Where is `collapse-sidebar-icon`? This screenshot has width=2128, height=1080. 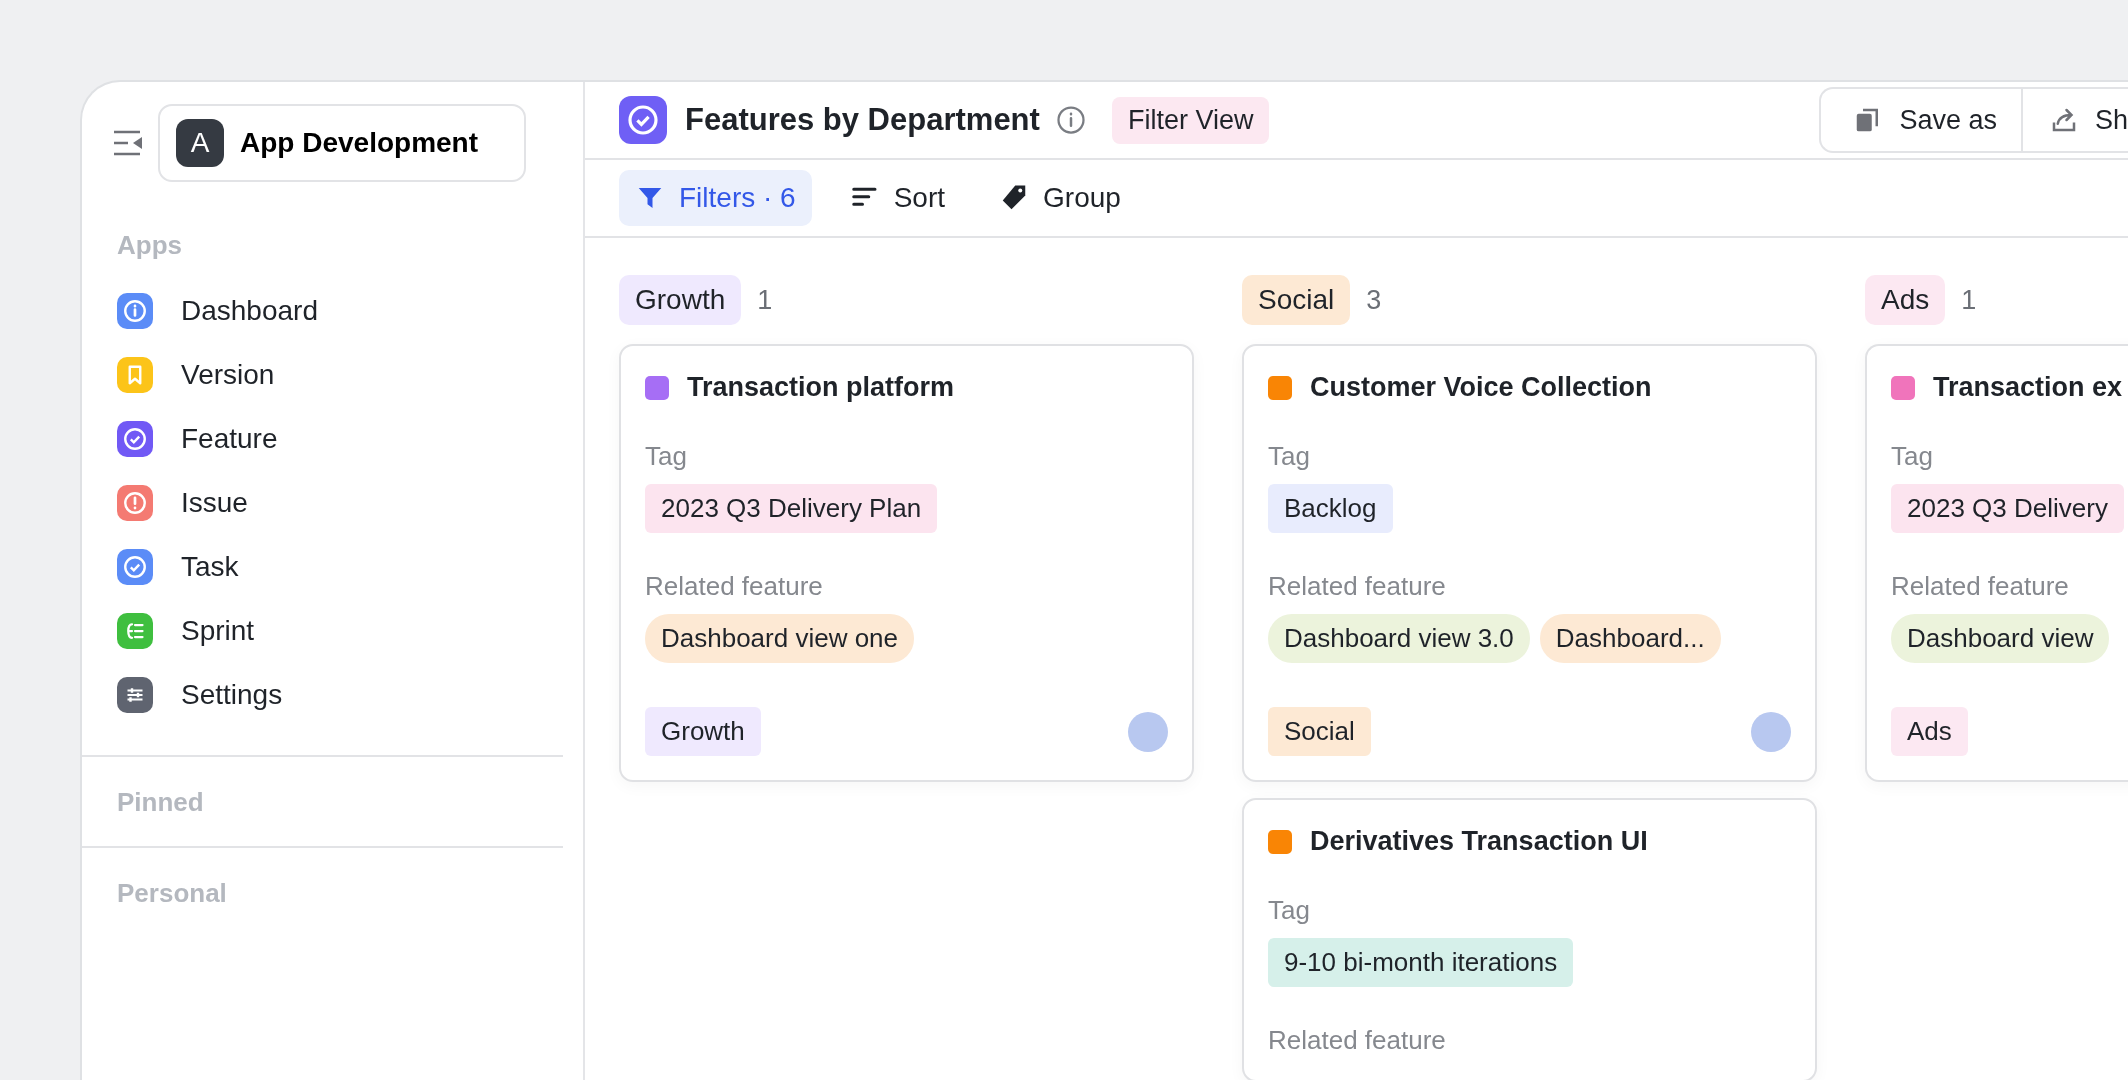 collapse-sidebar-icon is located at coordinates (128, 143).